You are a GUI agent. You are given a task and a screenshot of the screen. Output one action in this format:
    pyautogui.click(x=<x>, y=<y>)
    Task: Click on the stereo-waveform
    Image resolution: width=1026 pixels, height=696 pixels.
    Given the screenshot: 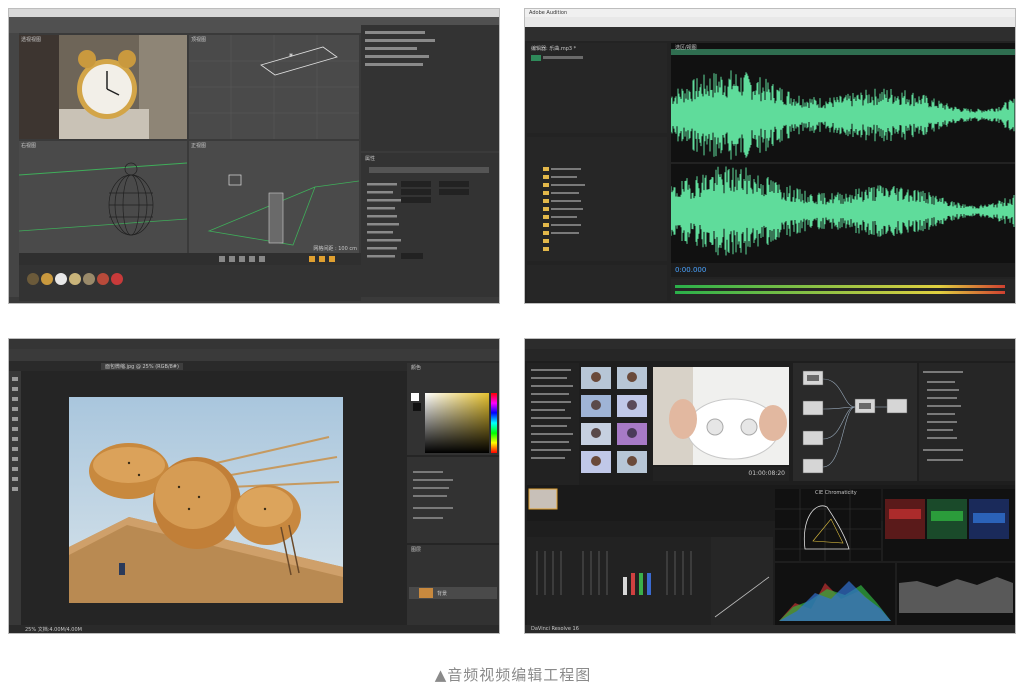 What is the action you would take?
    pyautogui.click(x=843, y=152)
    